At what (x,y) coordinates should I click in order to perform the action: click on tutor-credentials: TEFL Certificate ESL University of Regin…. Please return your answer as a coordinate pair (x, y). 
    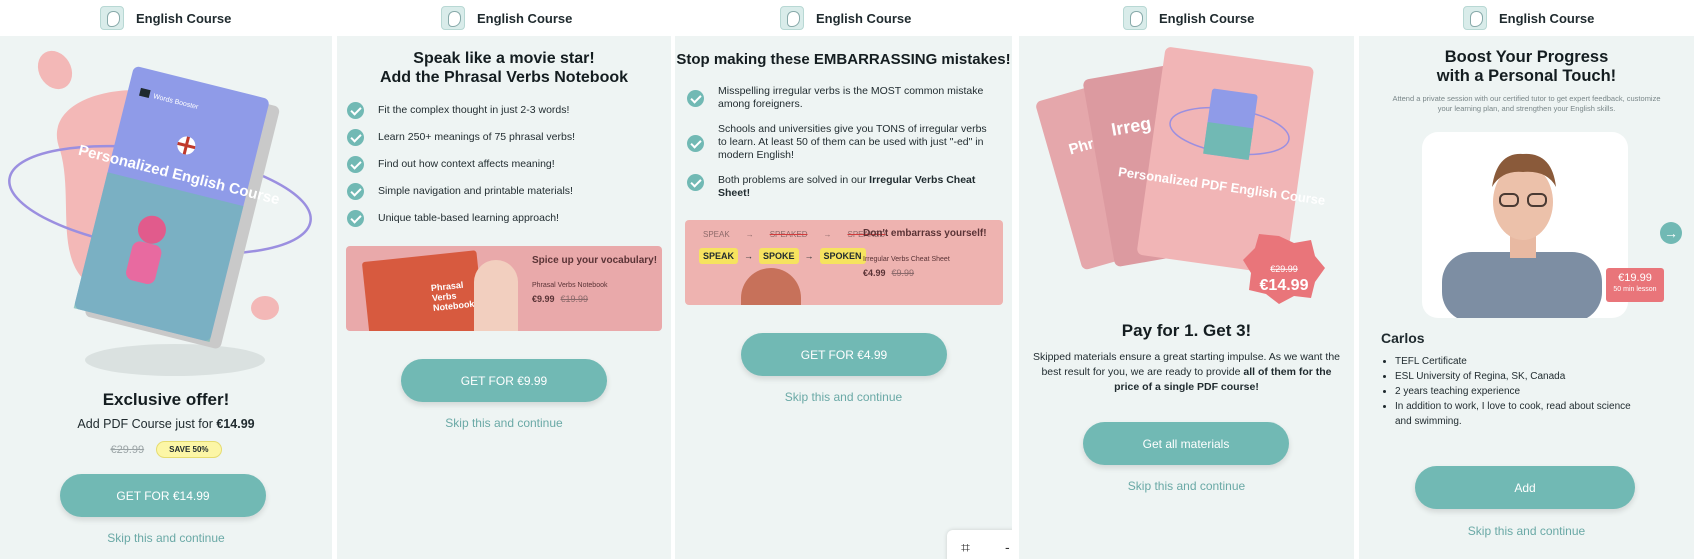
    Looking at the image, I should click on (1511, 391).